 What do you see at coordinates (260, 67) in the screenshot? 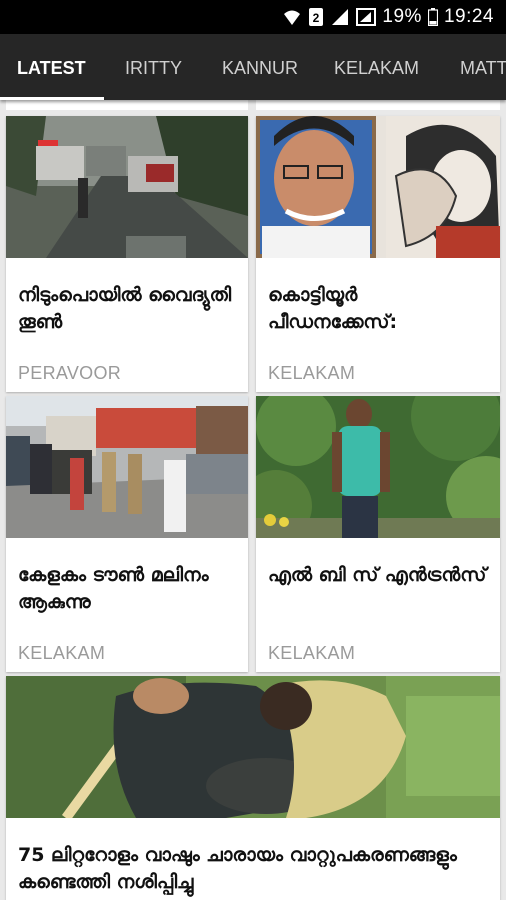
I see `tab-kannur: KANNUR` at bounding box center [260, 67].